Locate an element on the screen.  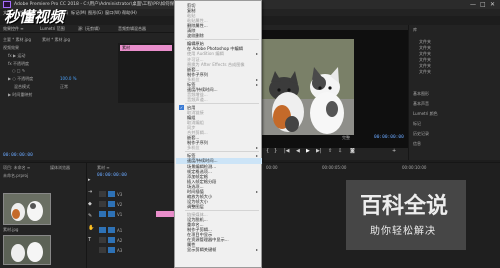
effect-row-time-remap: ▶ 时间重映射 is located at coordinates (20, 95).